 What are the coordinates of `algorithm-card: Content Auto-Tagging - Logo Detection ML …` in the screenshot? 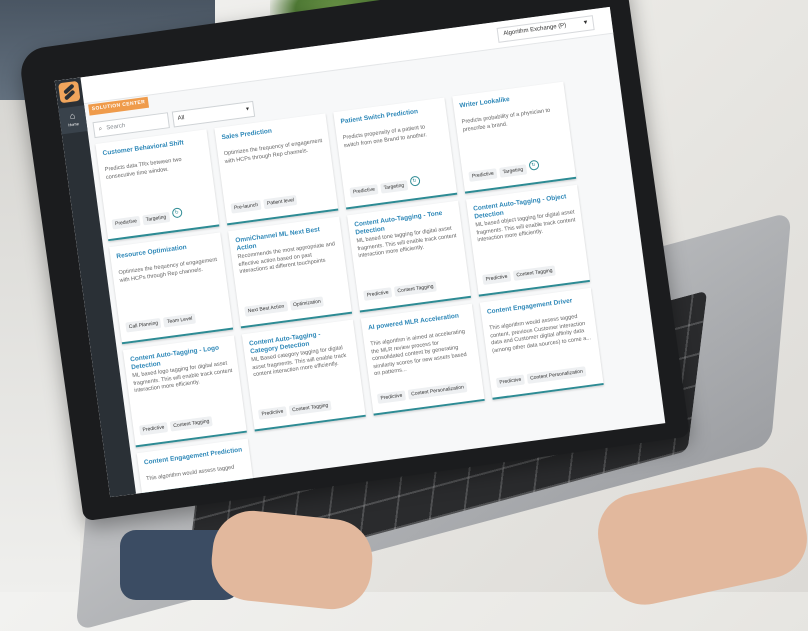 It's located at (184, 391).